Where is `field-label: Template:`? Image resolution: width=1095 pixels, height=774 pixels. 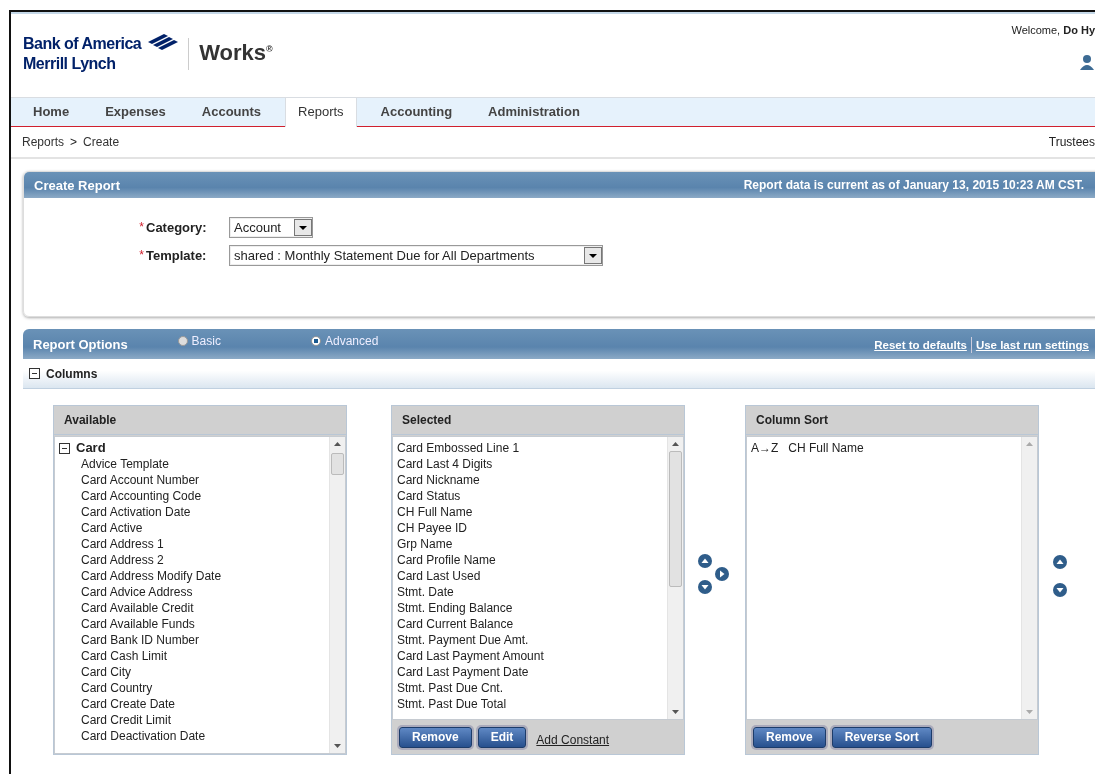 field-label: Template: is located at coordinates (177, 255).